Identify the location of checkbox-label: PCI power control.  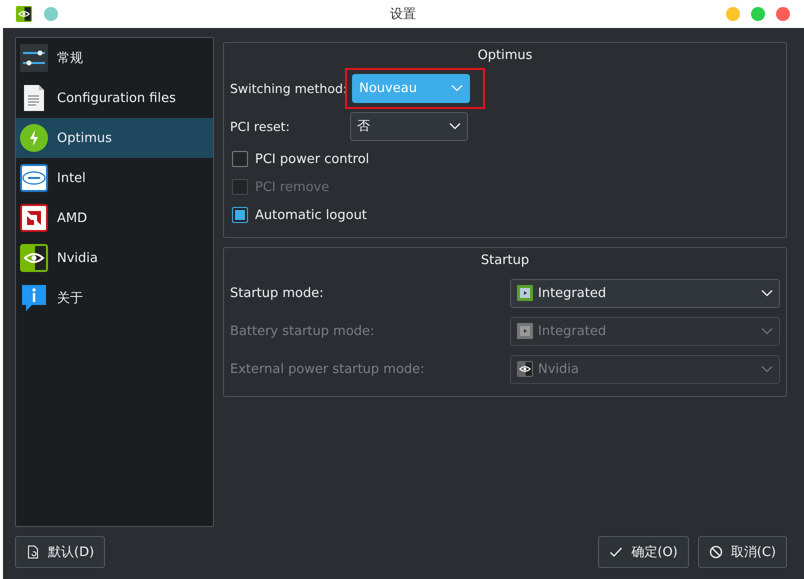
(312, 159).